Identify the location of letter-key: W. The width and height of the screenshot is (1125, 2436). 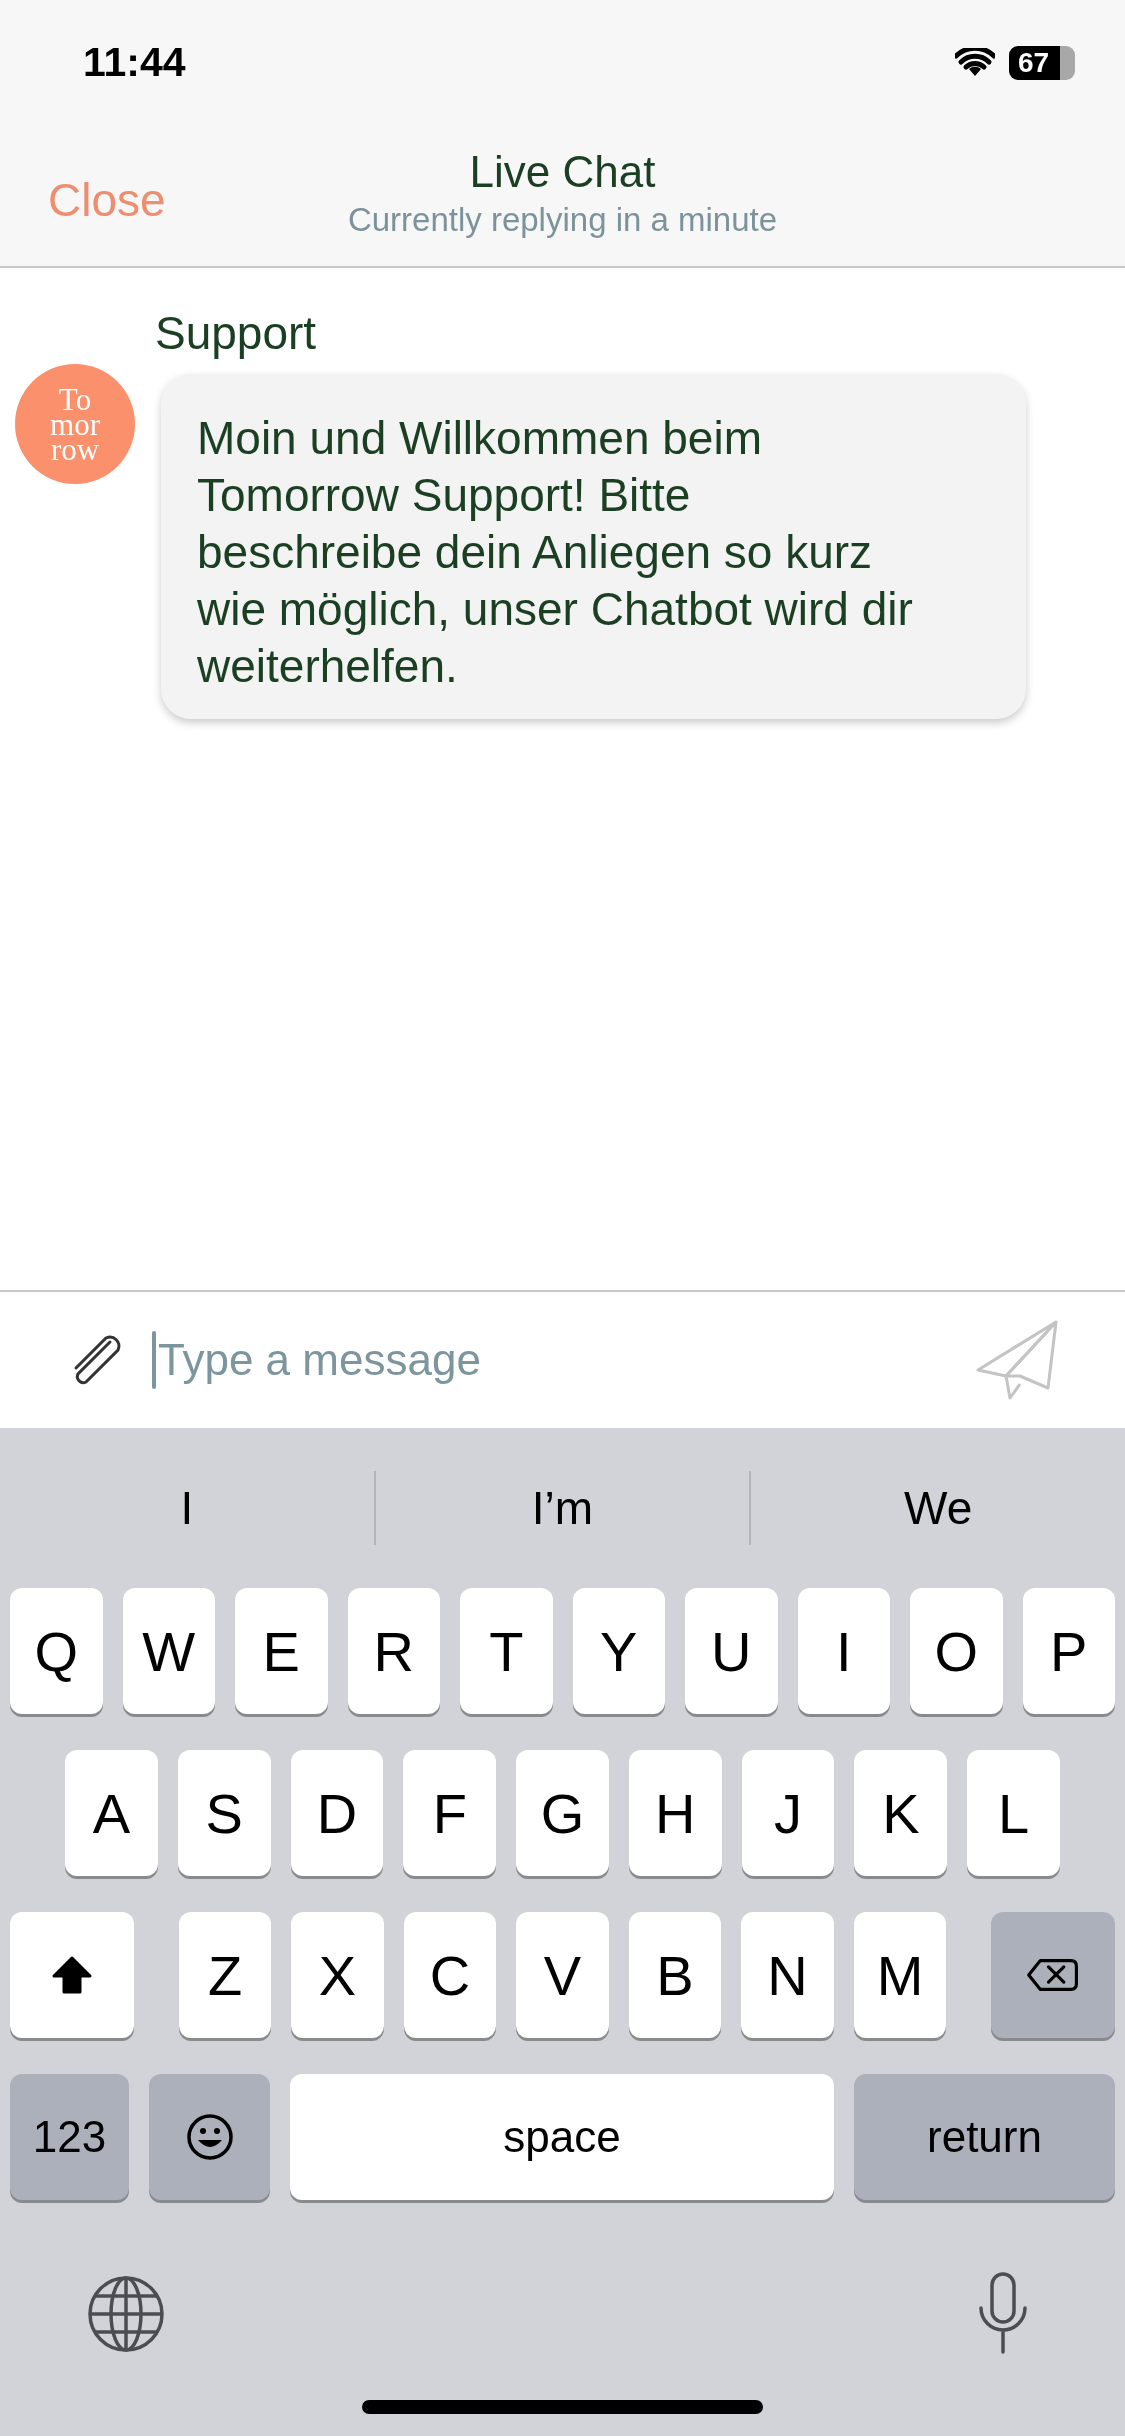
(168, 1651).